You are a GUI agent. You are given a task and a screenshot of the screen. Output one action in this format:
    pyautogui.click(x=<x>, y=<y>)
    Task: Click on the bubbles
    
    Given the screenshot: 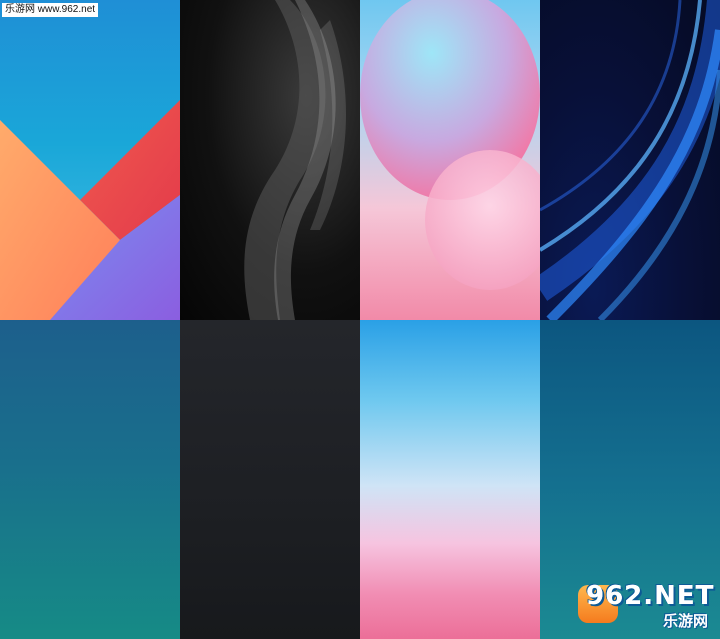 What is the action you would take?
    pyautogui.click(x=450, y=145)
    